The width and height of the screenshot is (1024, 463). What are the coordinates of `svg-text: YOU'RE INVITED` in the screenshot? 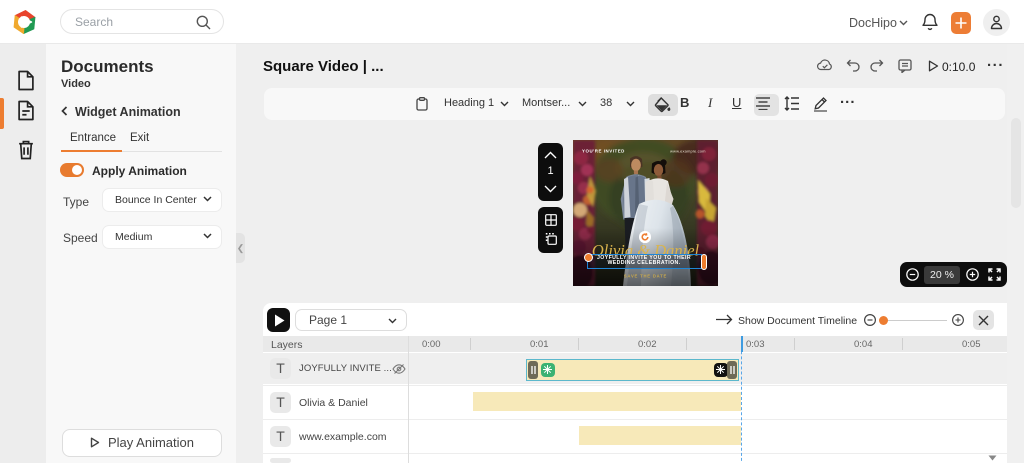 It's located at (603, 151).